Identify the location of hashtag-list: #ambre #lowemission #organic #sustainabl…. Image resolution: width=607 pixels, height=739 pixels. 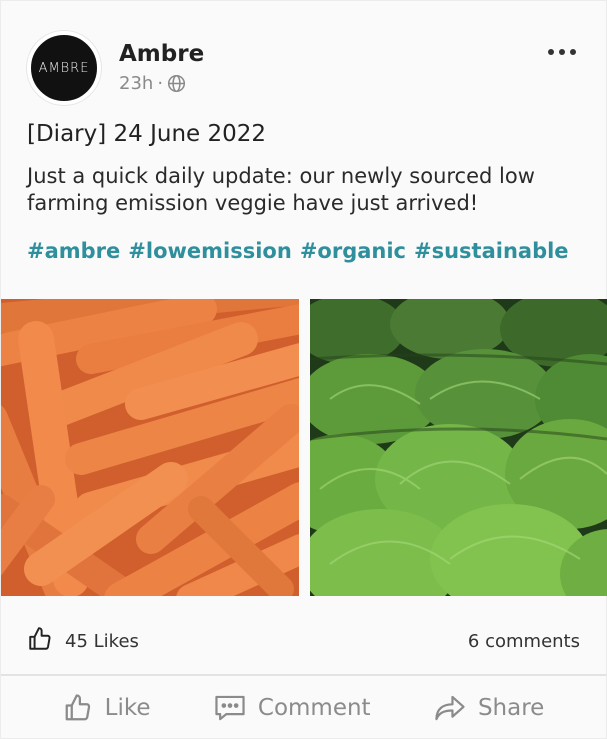
(298, 251).